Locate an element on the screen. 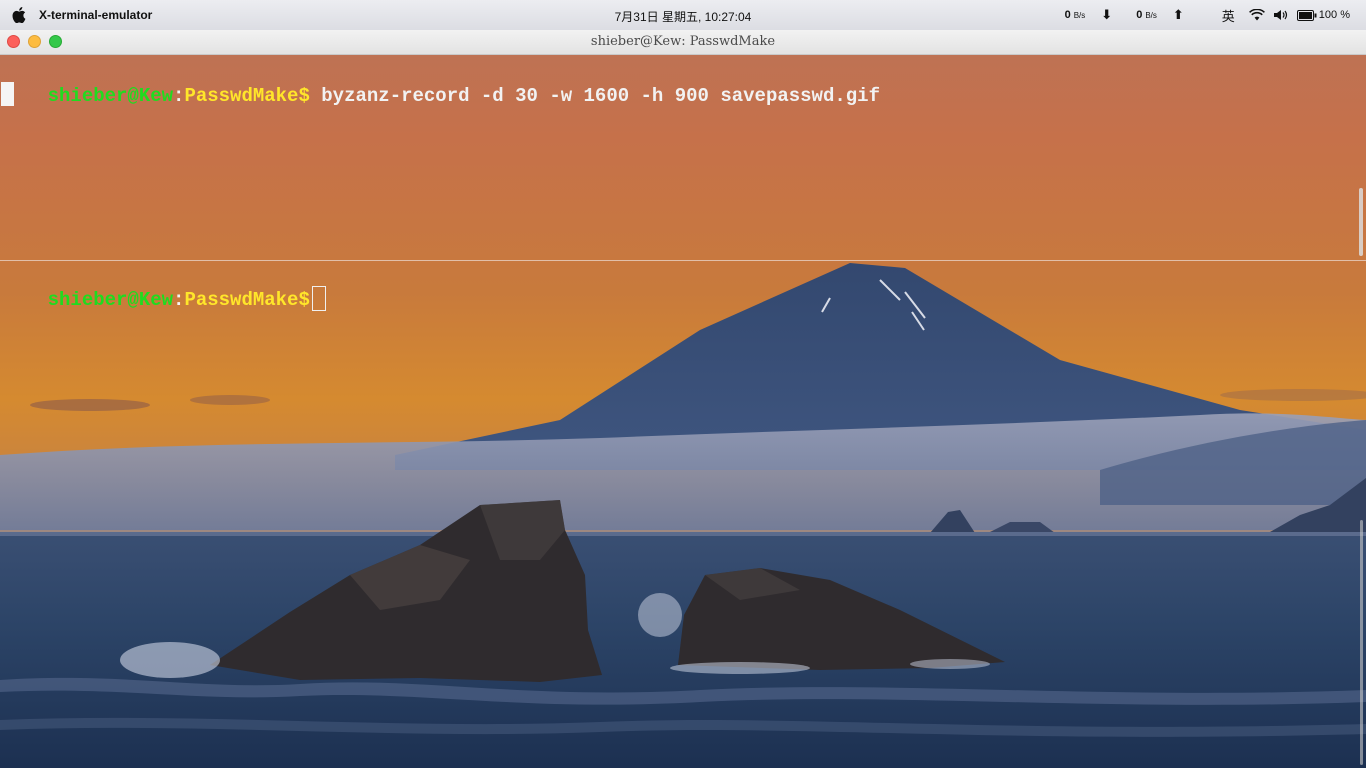 This screenshot has height=768, width=1366. active-app-name: X-terminal-emulator is located at coordinates (95, 15).